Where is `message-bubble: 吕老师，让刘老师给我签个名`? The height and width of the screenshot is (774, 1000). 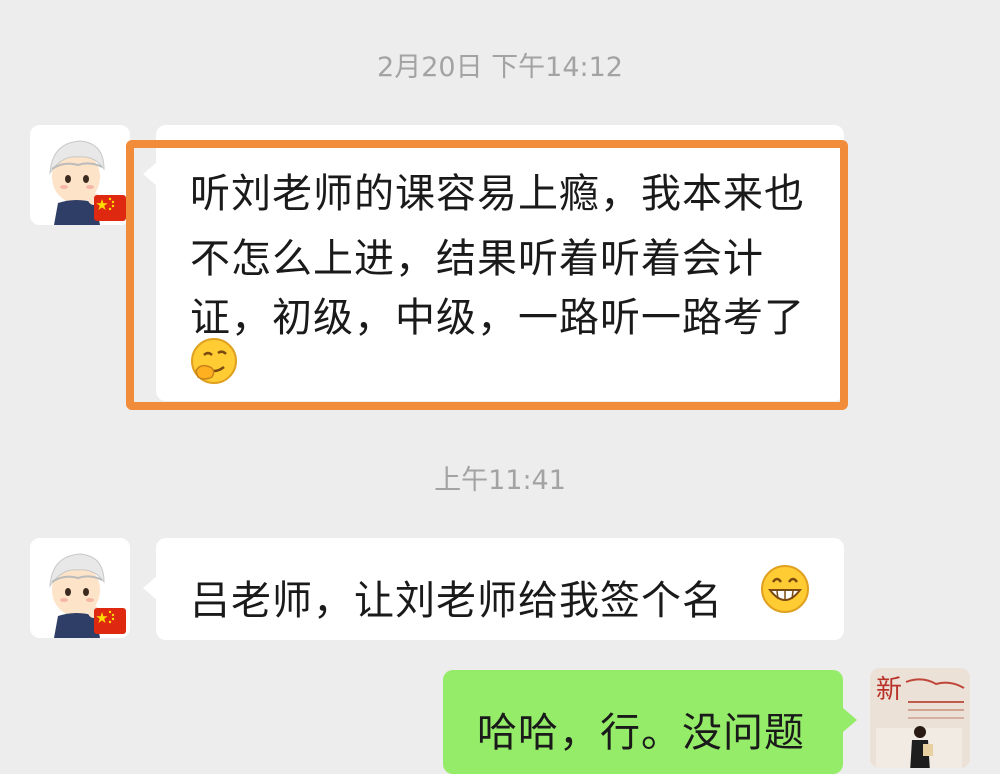 message-bubble: 吕老师，让刘老师给我签个名 is located at coordinates (500, 589).